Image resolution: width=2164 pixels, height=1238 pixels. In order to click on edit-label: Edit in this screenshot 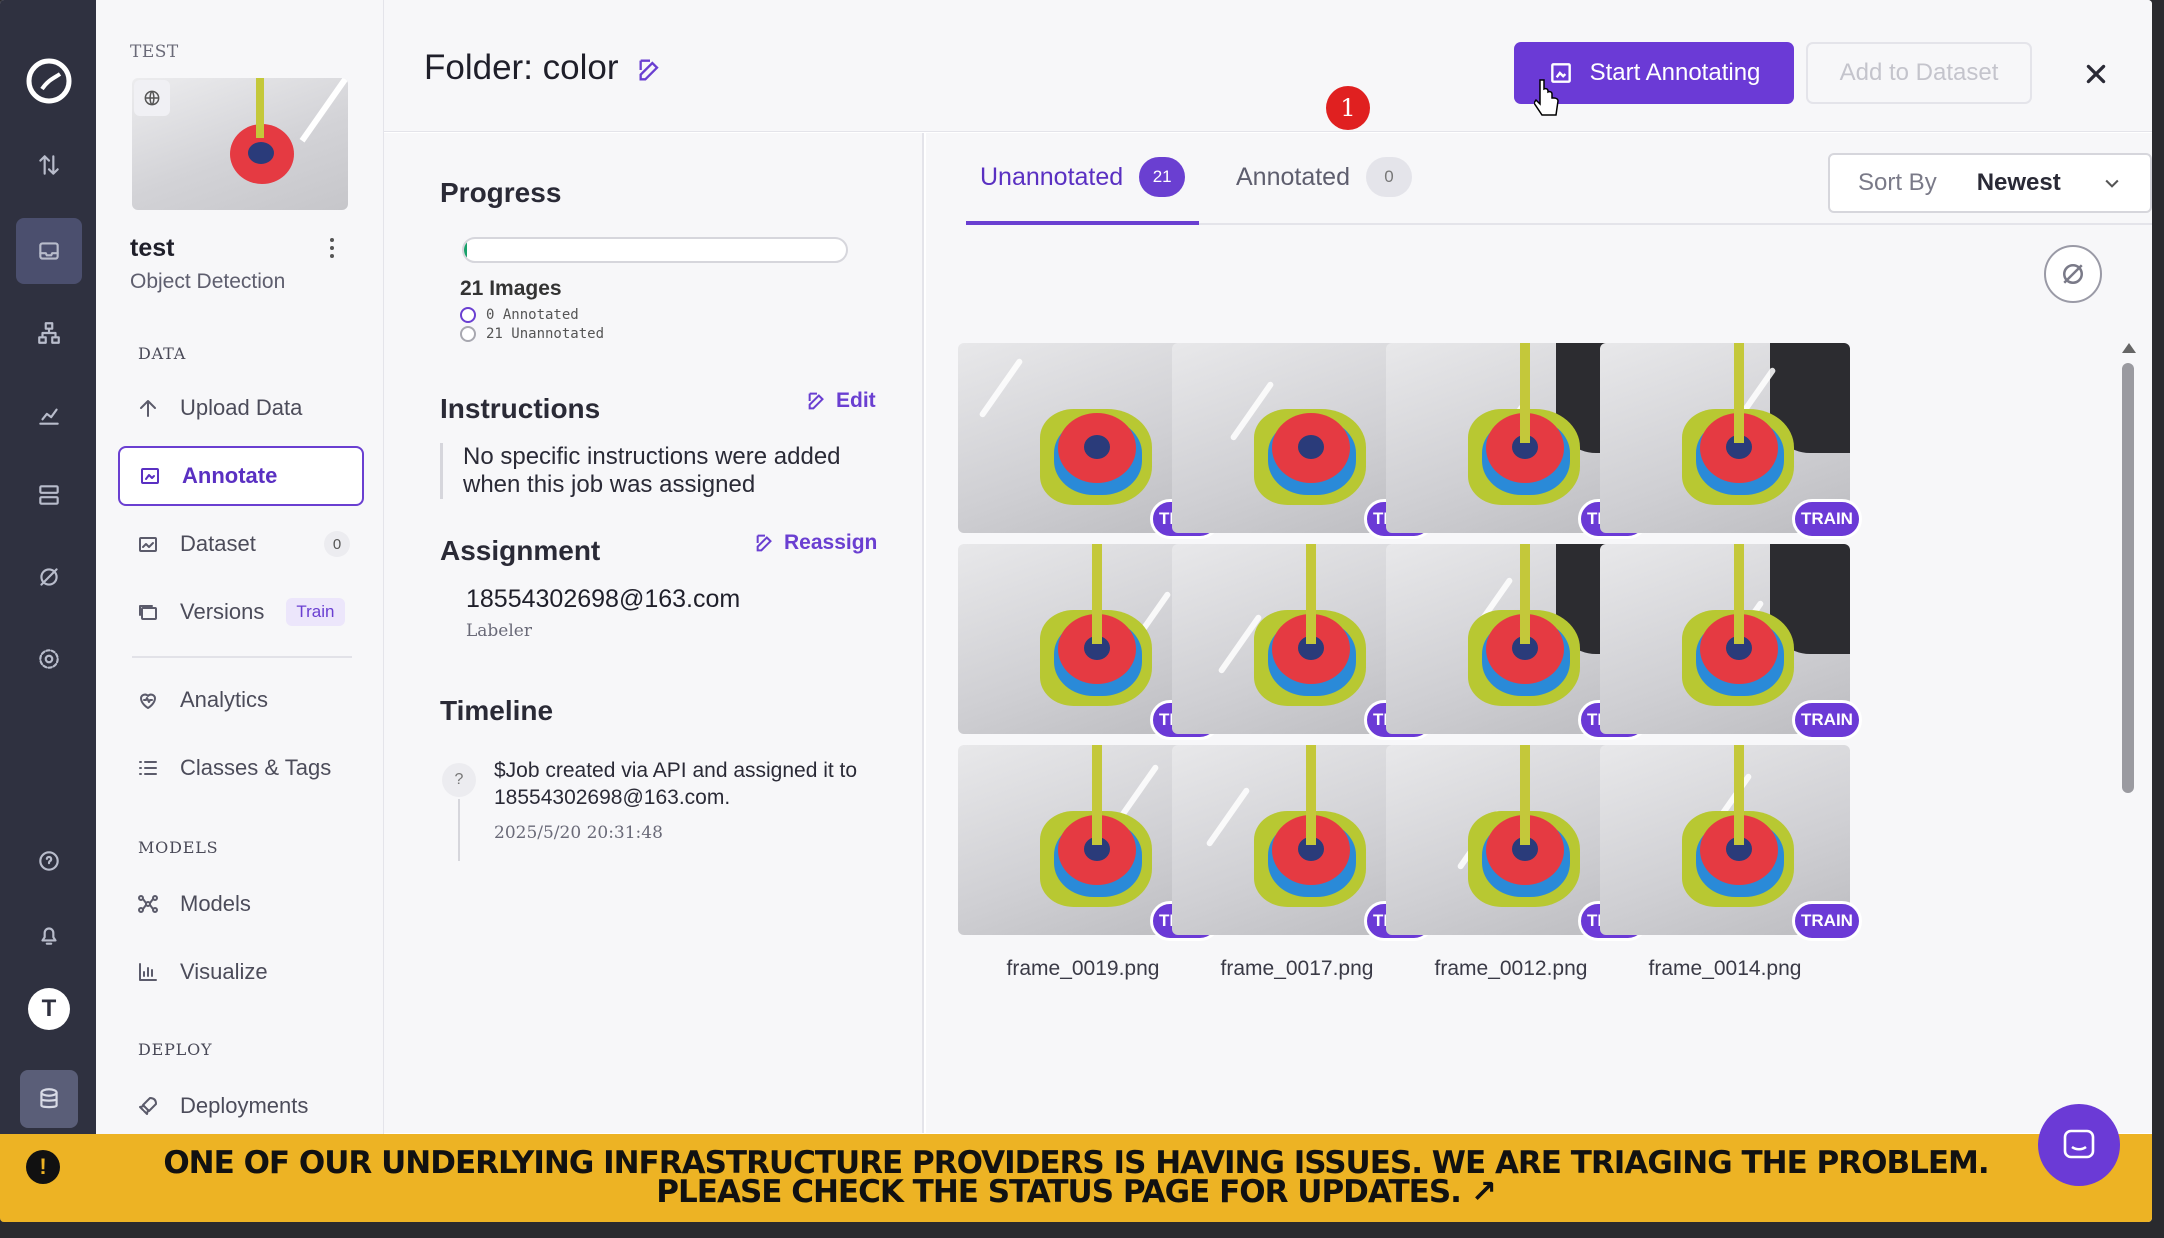, I will do `click(856, 400)`.